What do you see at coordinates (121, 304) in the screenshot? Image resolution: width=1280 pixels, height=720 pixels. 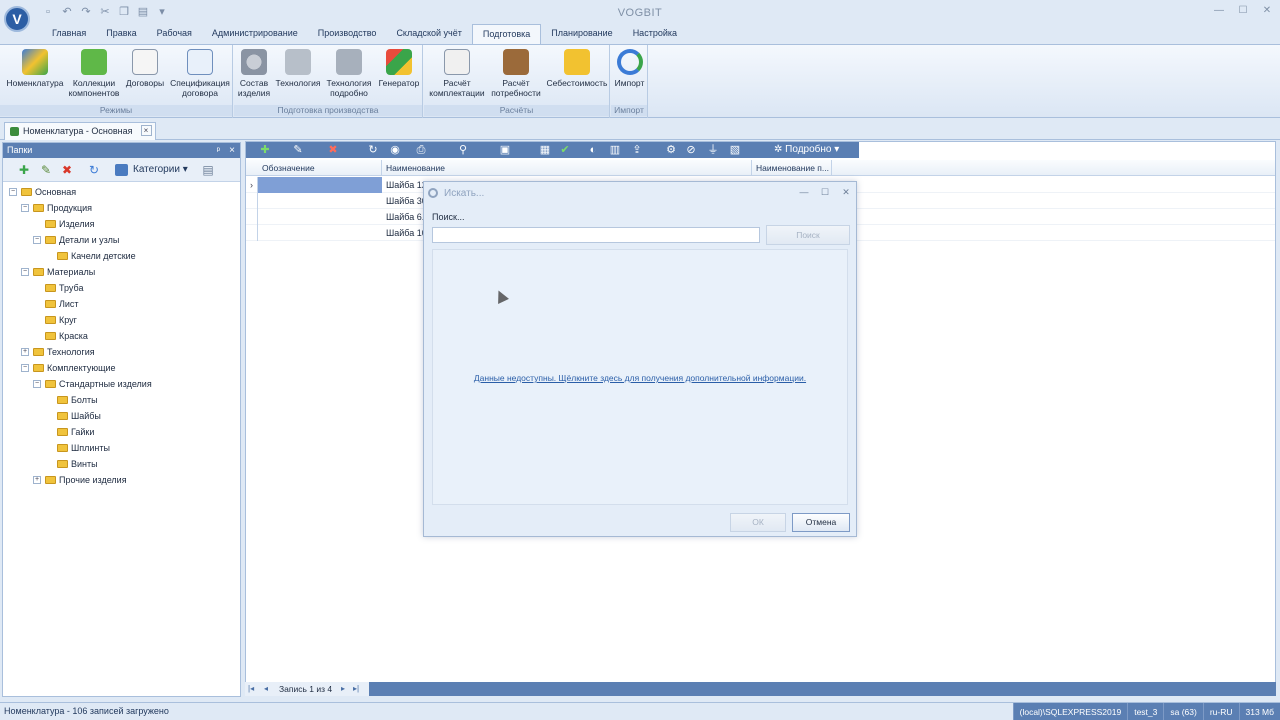 I see `tree-node: Лист` at bounding box center [121, 304].